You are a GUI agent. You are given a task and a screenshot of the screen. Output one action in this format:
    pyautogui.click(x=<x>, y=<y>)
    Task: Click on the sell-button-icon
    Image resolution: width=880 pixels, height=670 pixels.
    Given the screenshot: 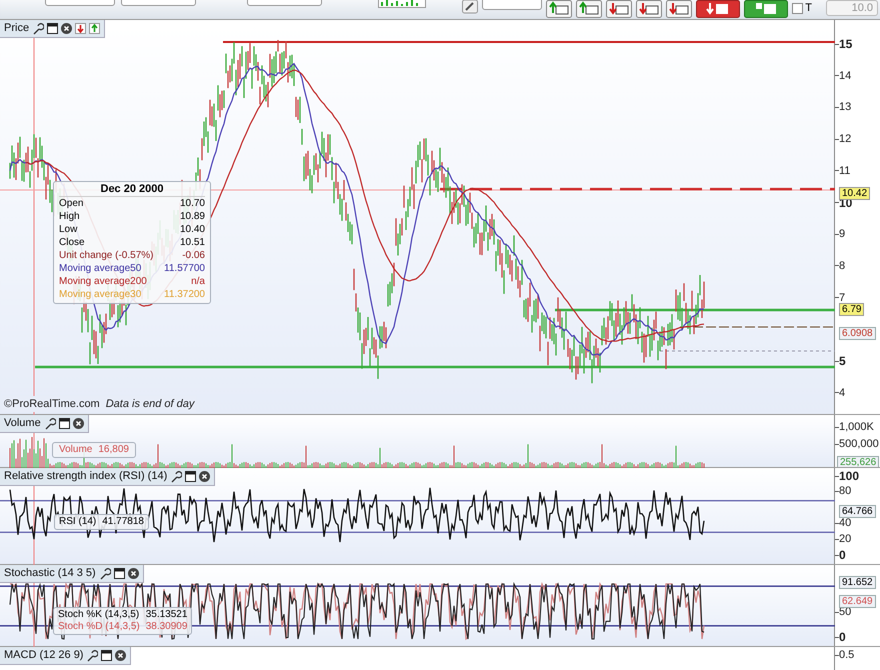 What is the action you would take?
    pyautogui.click(x=718, y=9)
    